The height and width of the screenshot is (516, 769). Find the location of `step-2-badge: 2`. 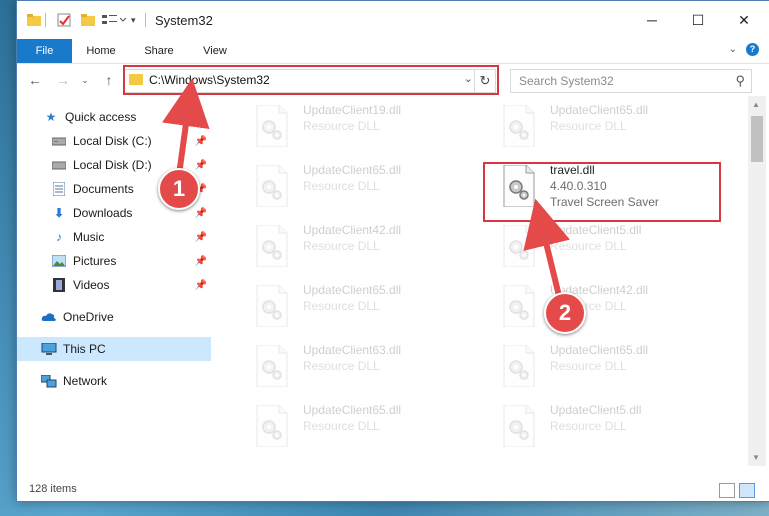

step-2-badge: 2 is located at coordinates (565, 313).